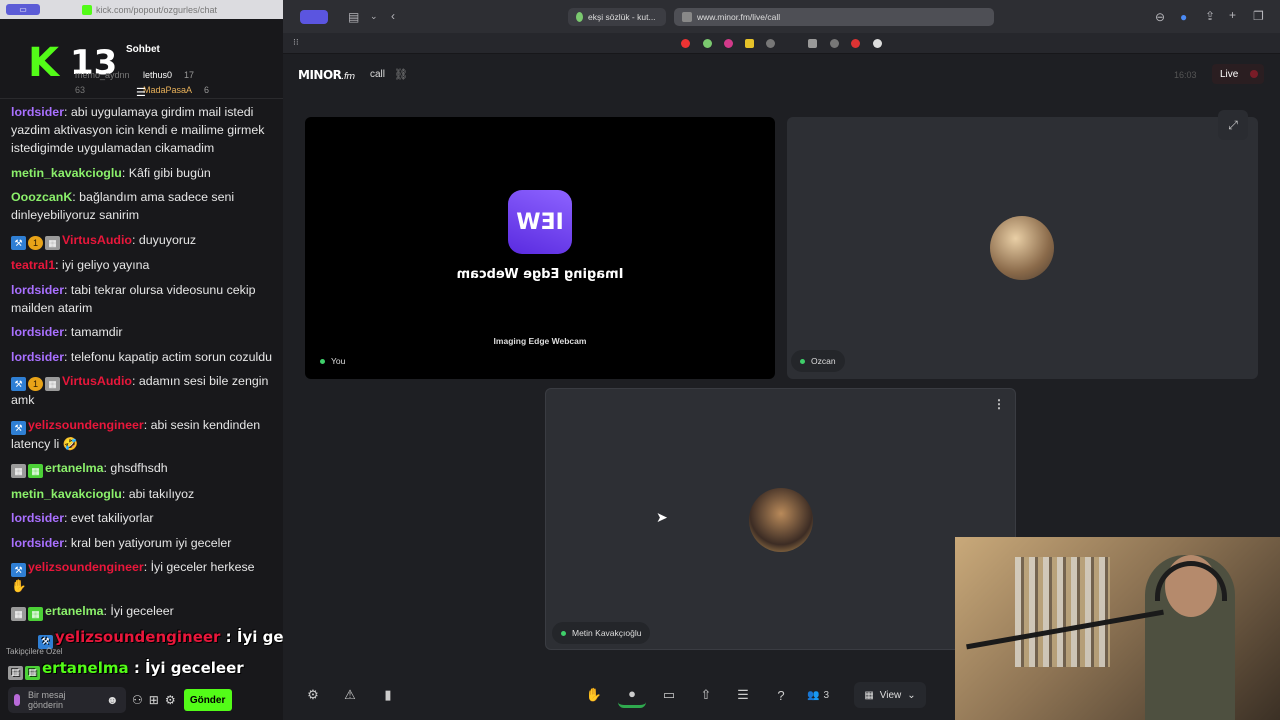  I want to click on chat-text: : Kâfi gibi bugün, so click(166, 172).